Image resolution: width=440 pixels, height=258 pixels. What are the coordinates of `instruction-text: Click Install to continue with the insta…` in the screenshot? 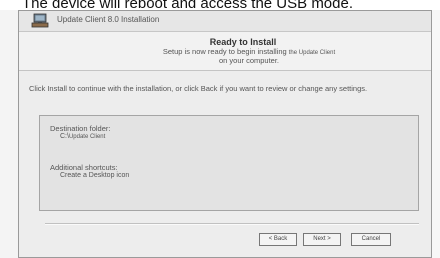 It's located at (198, 88).